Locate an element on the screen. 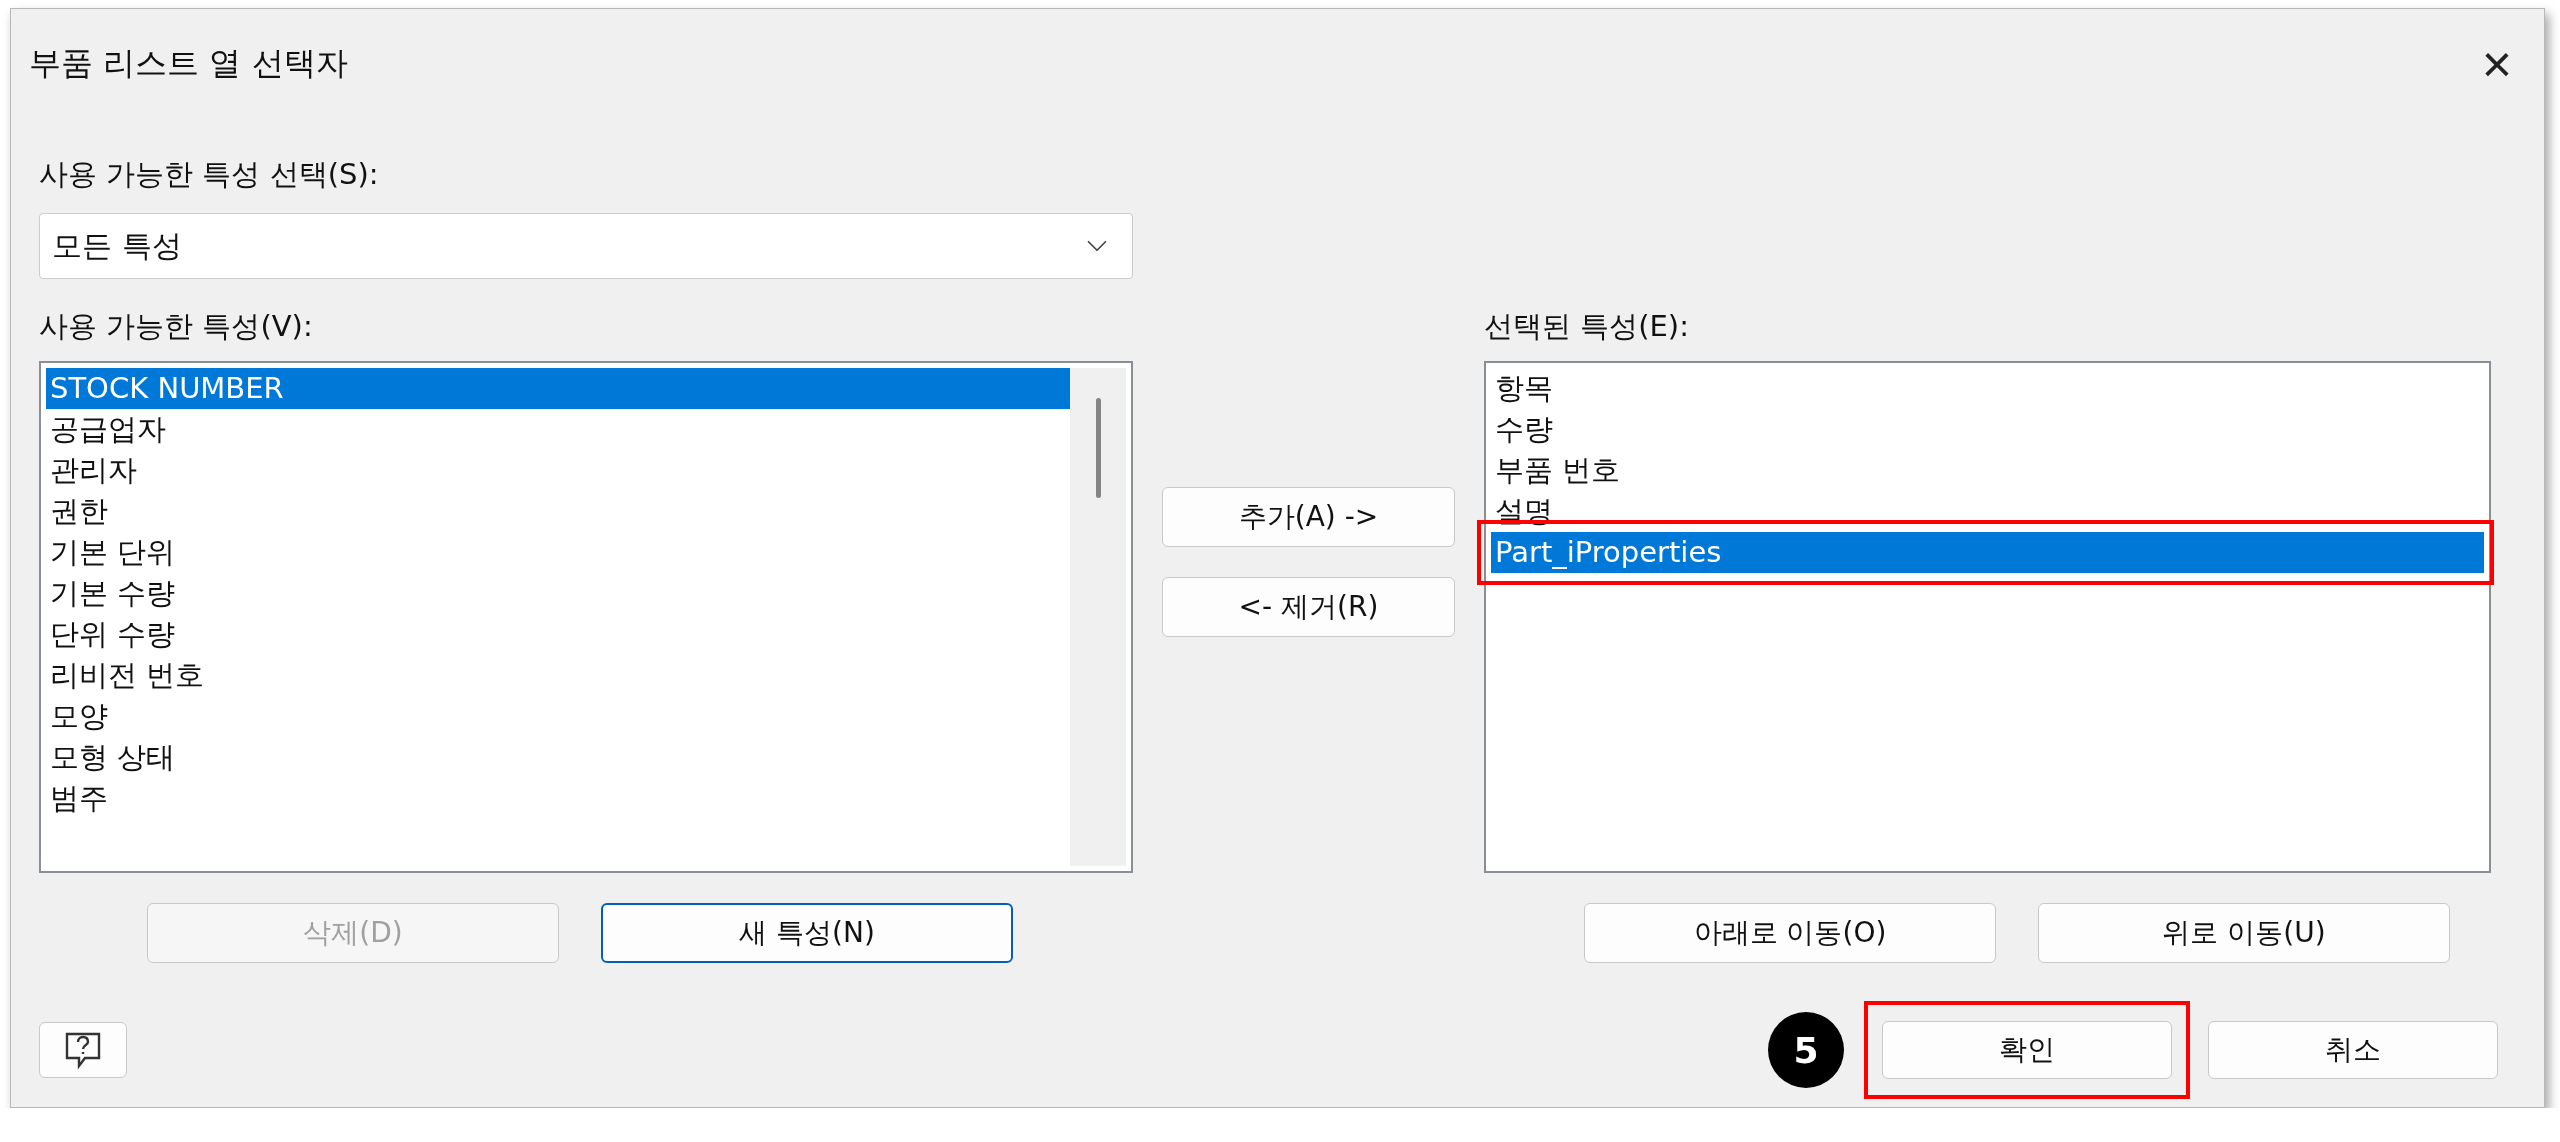 This screenshot has width=2560, height=1142. move-button: 아래로 이동(O) is located at coordinates (1790, 933).